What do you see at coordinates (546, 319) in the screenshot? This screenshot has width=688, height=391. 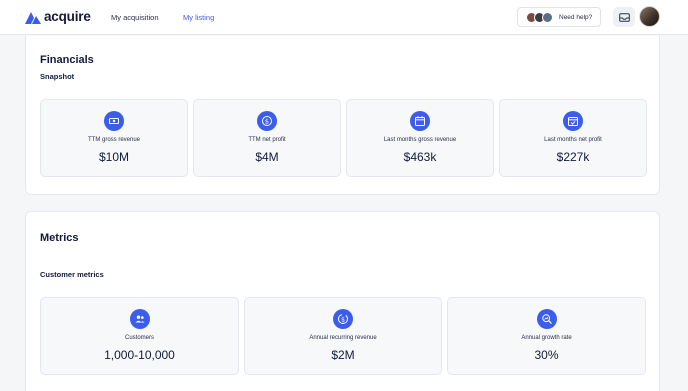 I see `growth-search-icon` at bounding box center [546, 319].